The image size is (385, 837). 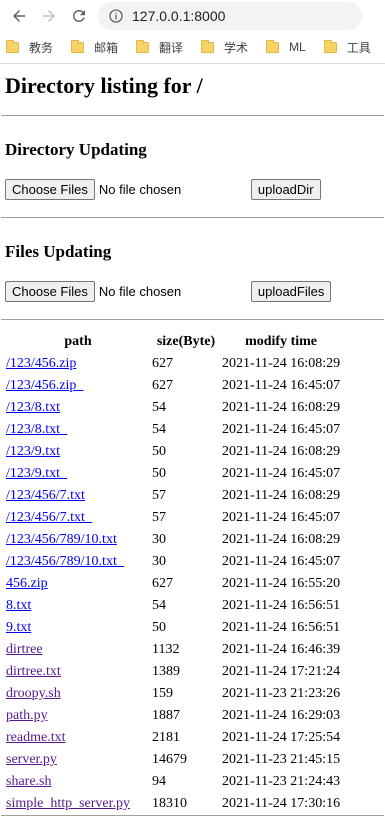 What do you see at coordinates (41, 363) in the screenshot?
I see `file-link: /123/456.zip` at bounding box center [41, 363].